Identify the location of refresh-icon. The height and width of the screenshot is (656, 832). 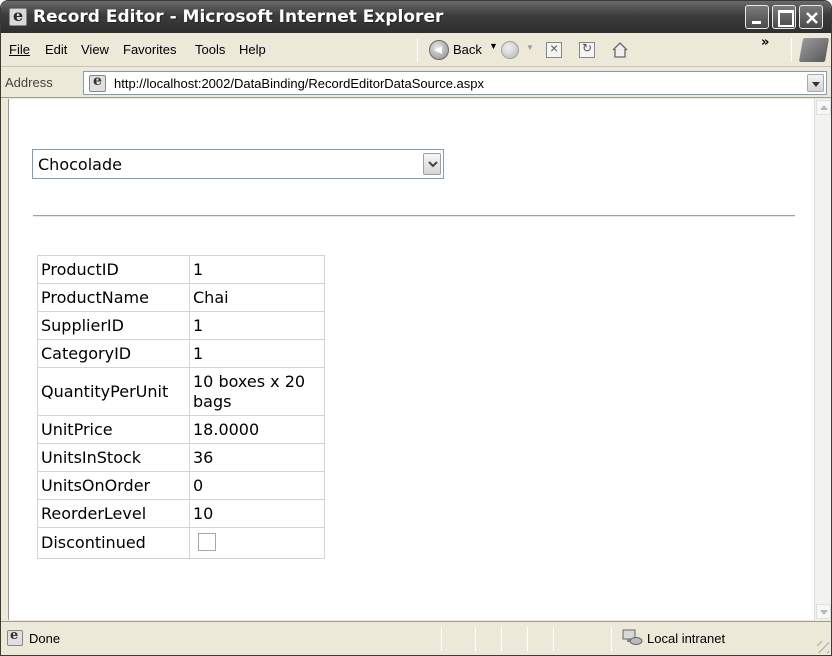
(587, 49).